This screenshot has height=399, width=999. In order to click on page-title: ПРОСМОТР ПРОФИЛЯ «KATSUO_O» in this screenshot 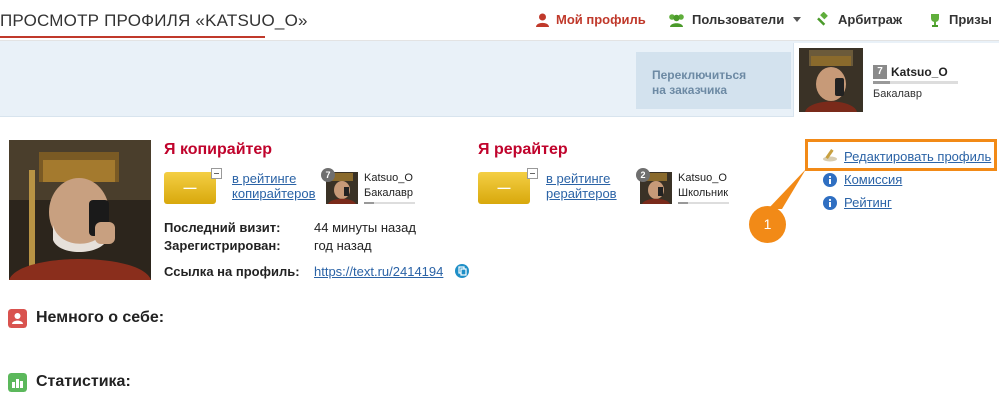, I will do `click(154, 20)`.